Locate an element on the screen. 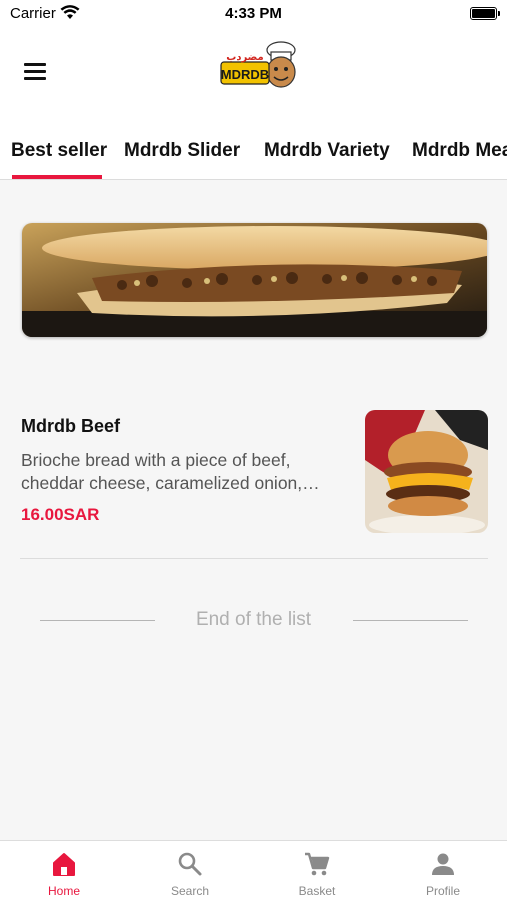 The width and height of the screenshot is (507, 900). product-price: 16.00SAR is located at coordinates (60, 514).